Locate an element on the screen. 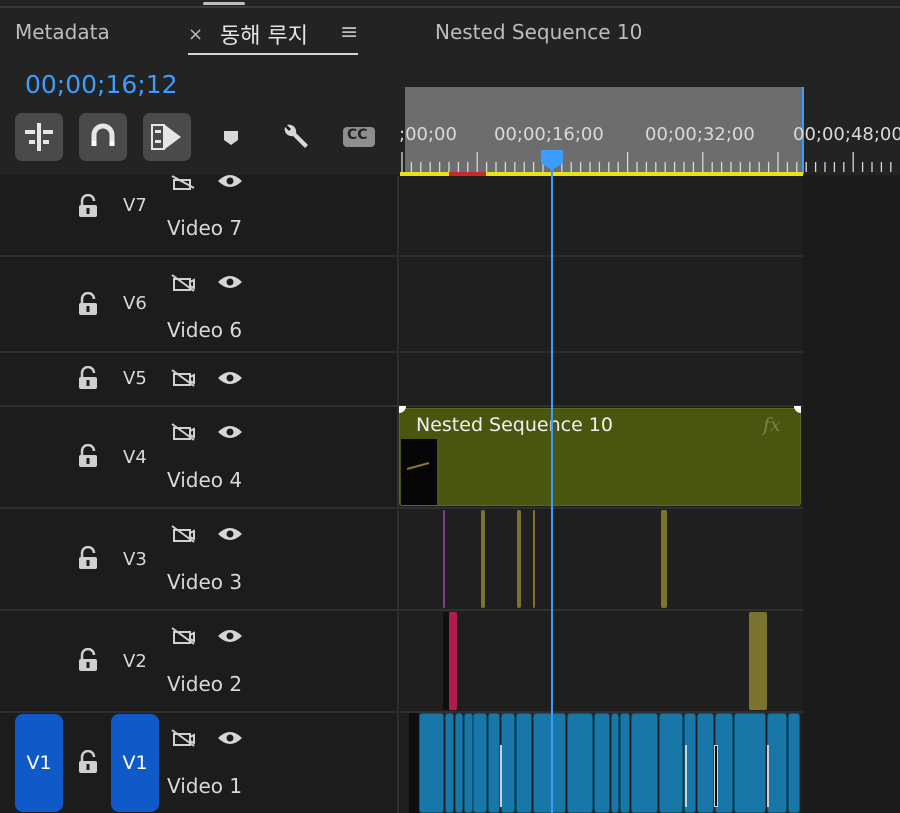 This screenshot has width=900, height=813. track-name: Video 2 is located at coordinates (205, 684).